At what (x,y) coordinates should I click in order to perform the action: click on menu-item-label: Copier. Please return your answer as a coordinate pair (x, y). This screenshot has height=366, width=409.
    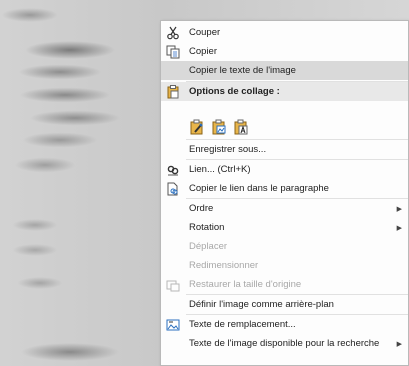
    Looking at the image, I should click on (203, 51).